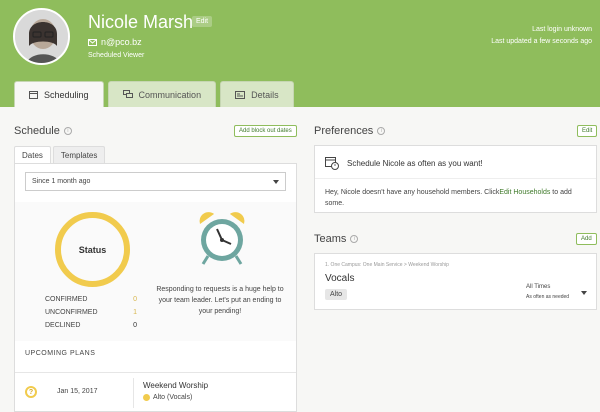 The width and height of the screenshot is (600, 412). Describe the element at coordinates (170, 94) in the screenshot. I see `tab-label: Communication` at that location.